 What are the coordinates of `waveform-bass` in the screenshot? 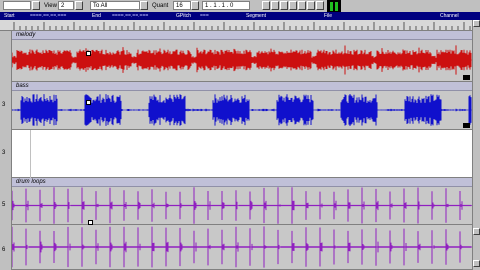 It's located at (242, 110).